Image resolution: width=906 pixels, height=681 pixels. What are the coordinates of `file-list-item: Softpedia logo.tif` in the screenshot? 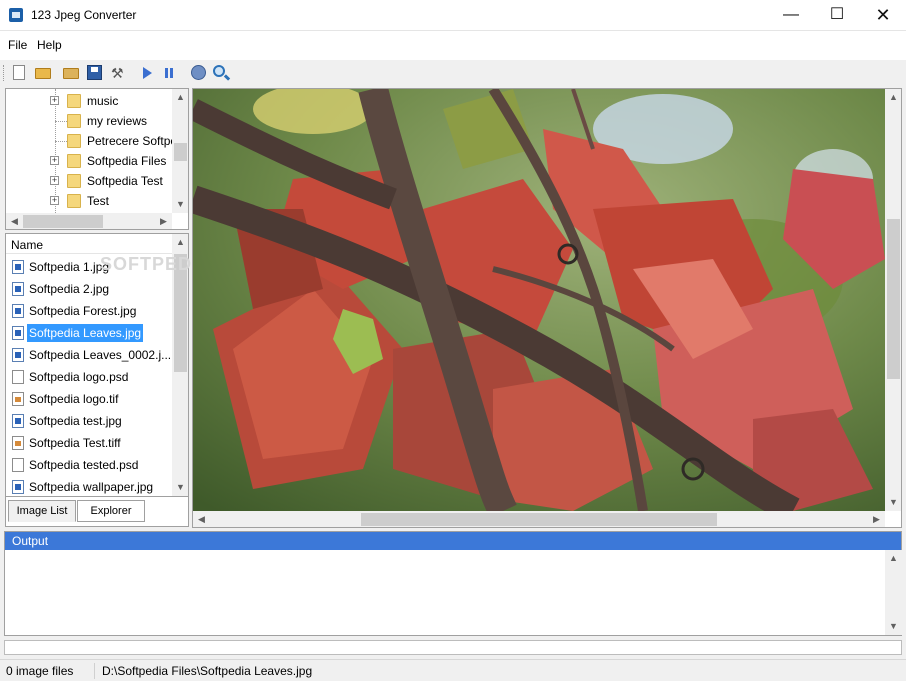 It's located at (89, 399).